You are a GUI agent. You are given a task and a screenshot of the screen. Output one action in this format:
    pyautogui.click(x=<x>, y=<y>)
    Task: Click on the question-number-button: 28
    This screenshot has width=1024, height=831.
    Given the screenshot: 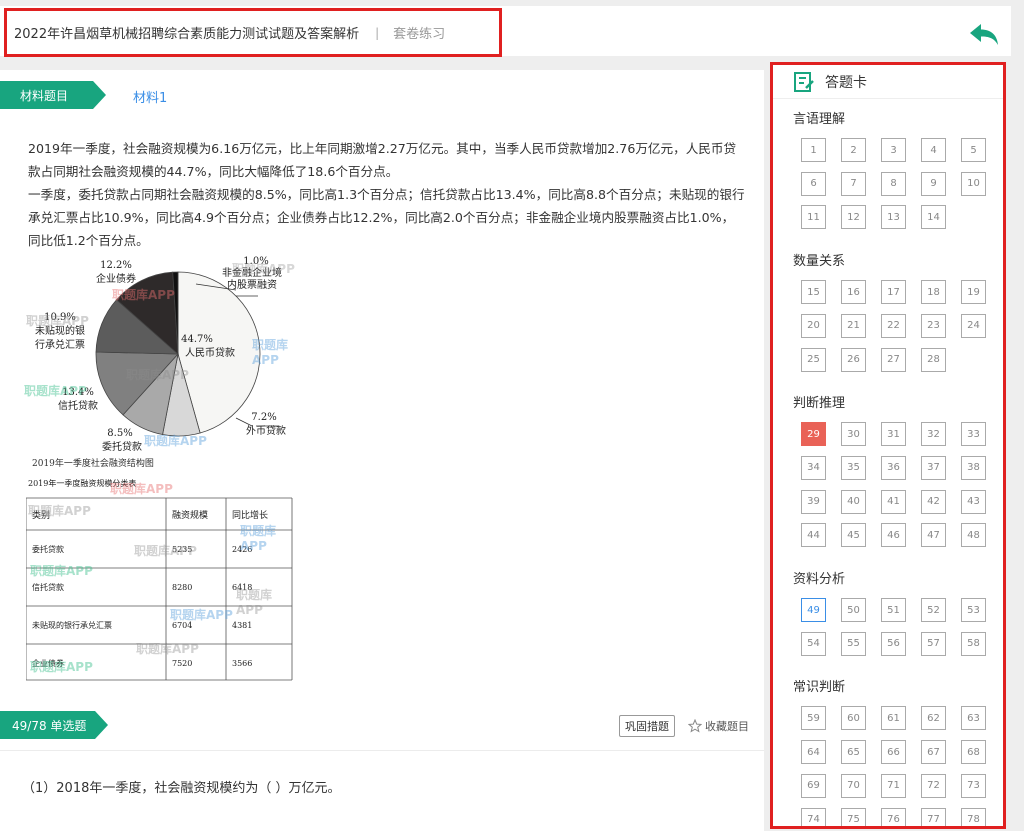 What is the action you would take?
    pyautogui.click(x=933, y=359)
    